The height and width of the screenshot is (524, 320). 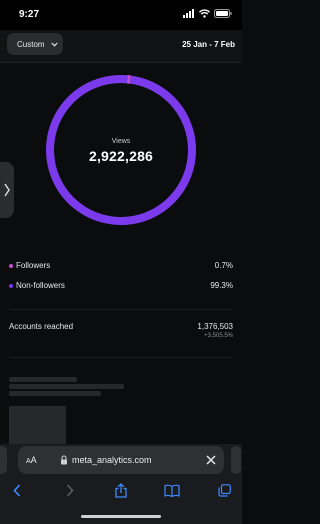 I want to click on previous-tab-peek, so click(x=3, y=460).